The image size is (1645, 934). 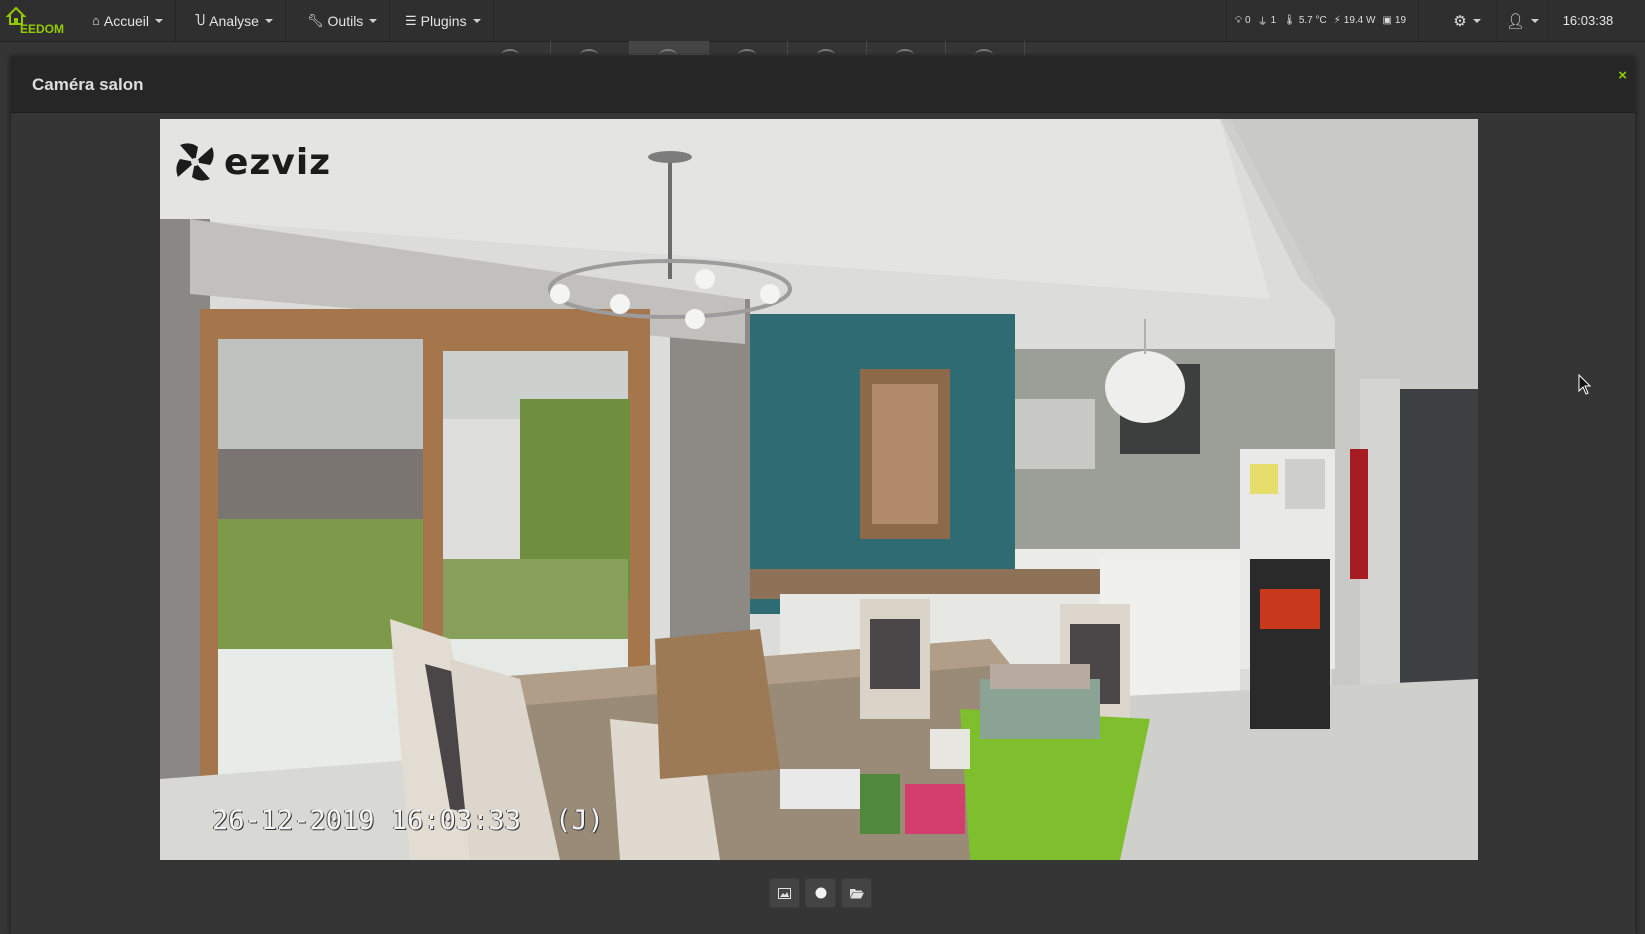 I want to click on thermometer-icon: 🌡︎, so click(x=1289, y=20).